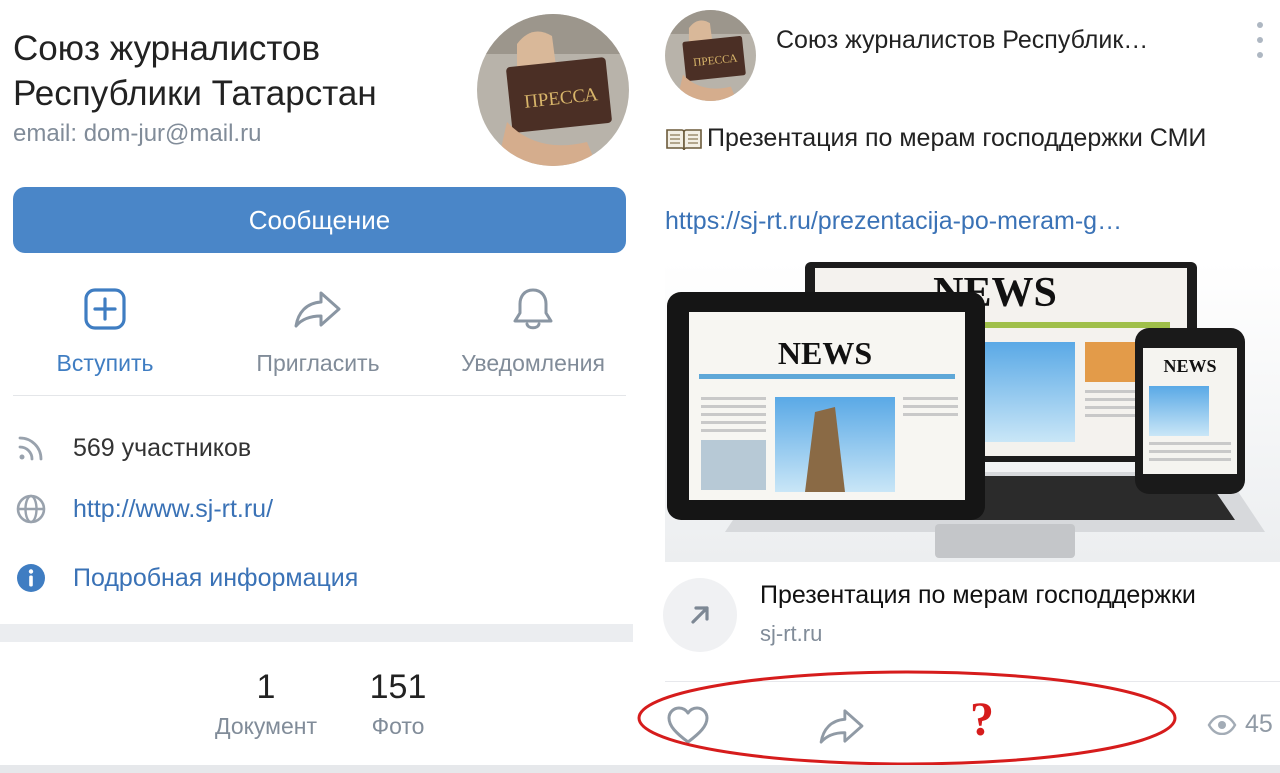  Describe the element at coordinates (1189, 366) in the screenshot. I see `phone-news-text: NEWS` at that location.